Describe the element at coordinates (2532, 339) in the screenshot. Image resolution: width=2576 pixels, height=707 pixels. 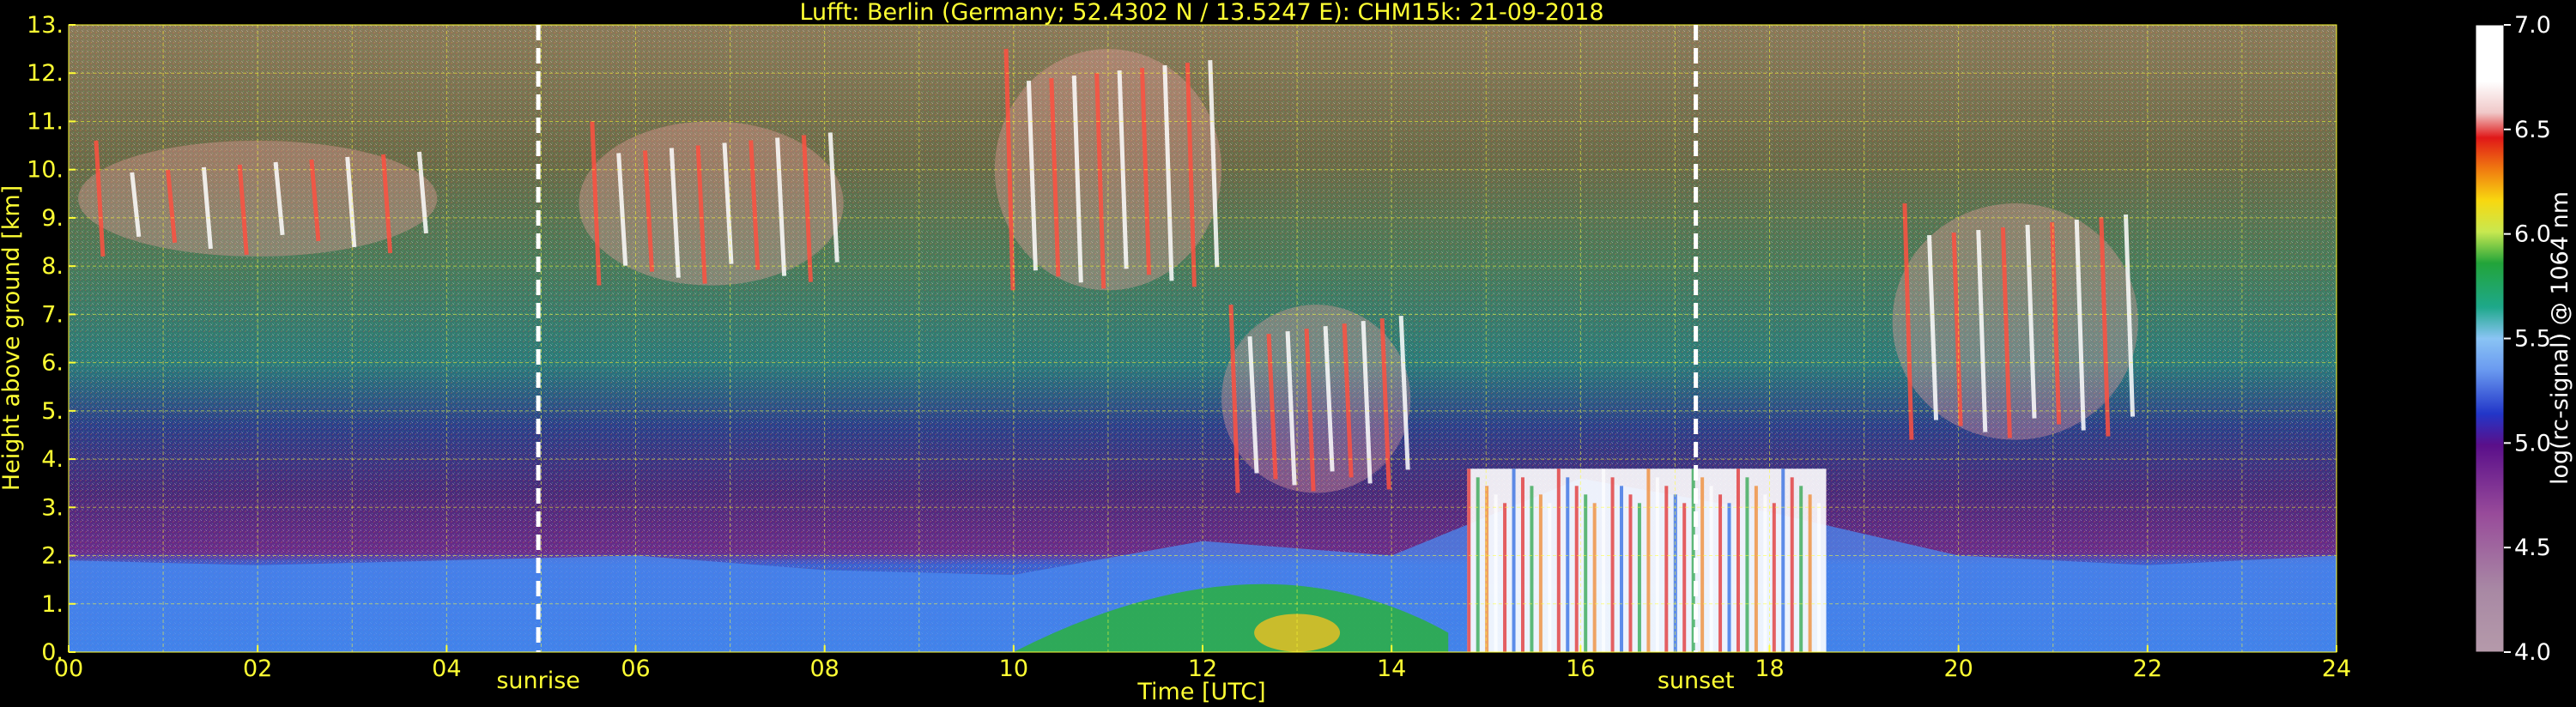
I see `colorbar-tick-label: 5.5` at that location.